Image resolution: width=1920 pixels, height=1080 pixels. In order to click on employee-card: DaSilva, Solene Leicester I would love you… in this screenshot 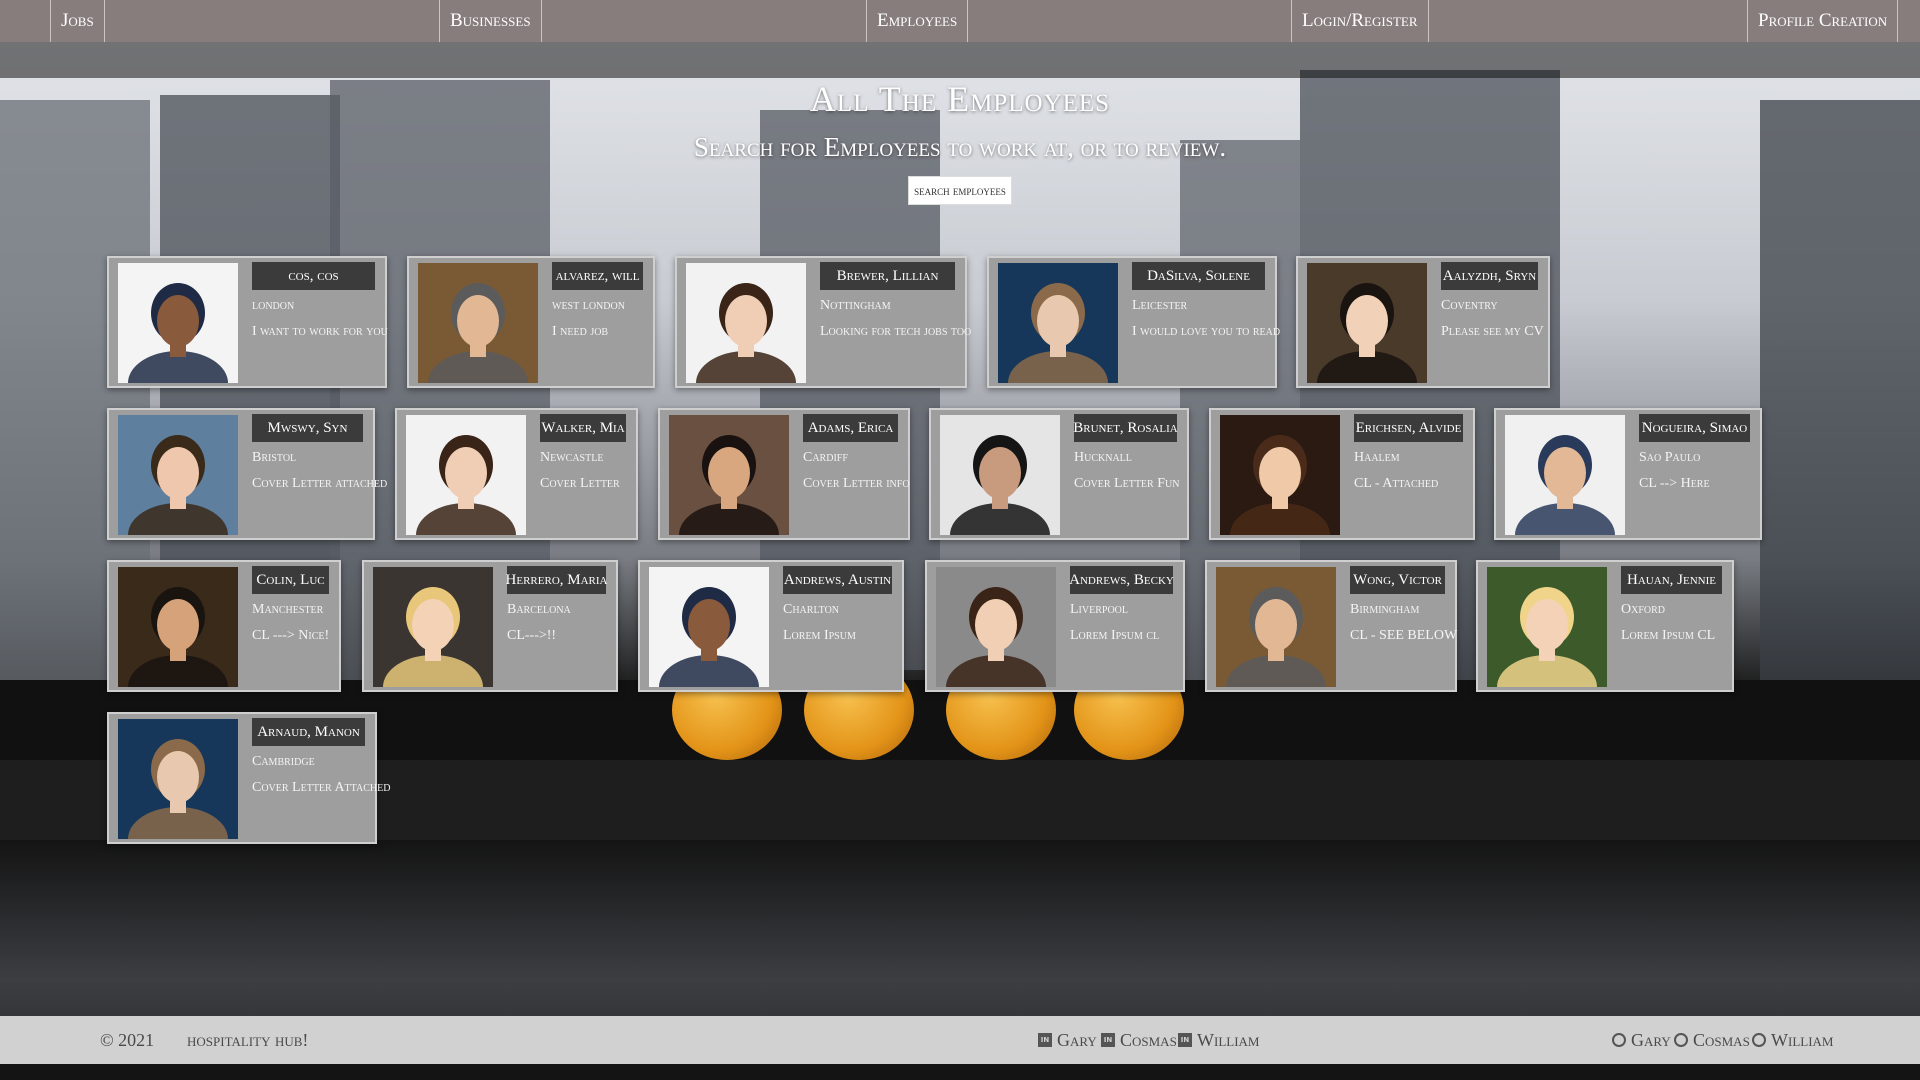, I will do `click(1134, 322)`.